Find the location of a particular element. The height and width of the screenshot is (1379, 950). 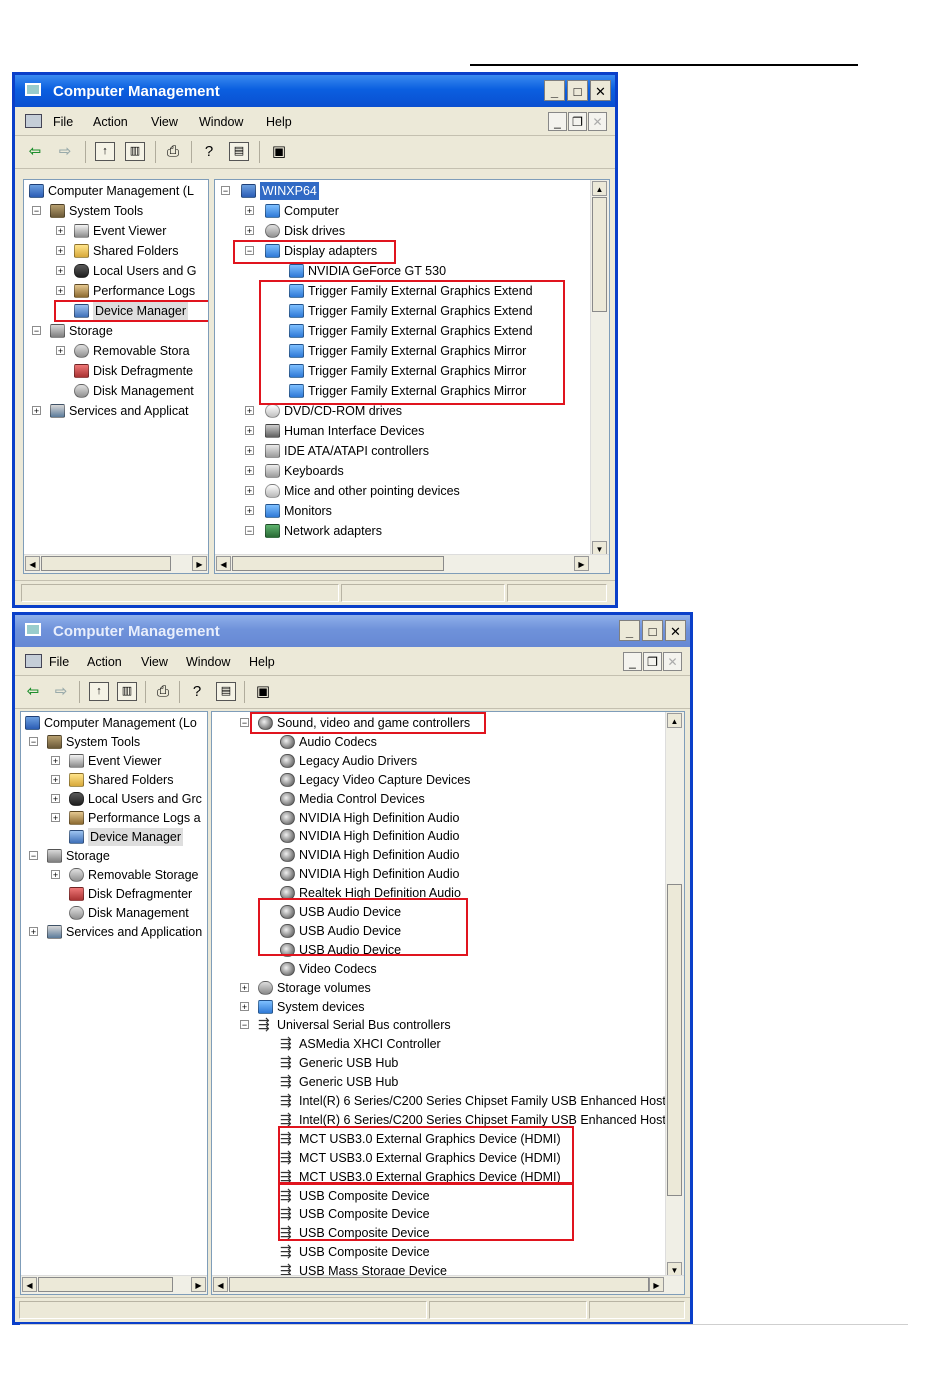

tree-item-device-manager: Device Manager is located at coordinates (114, 837).